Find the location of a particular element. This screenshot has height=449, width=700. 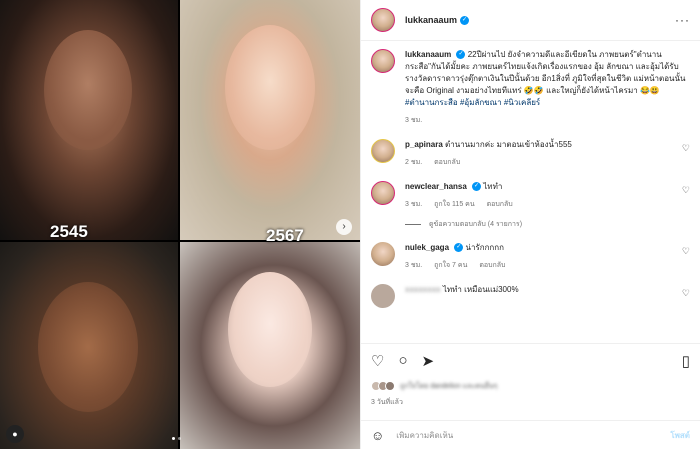

likes-summary: ถูกใจโดย dandelion และคนอื่นๆ is located at coordinates (530, 386).